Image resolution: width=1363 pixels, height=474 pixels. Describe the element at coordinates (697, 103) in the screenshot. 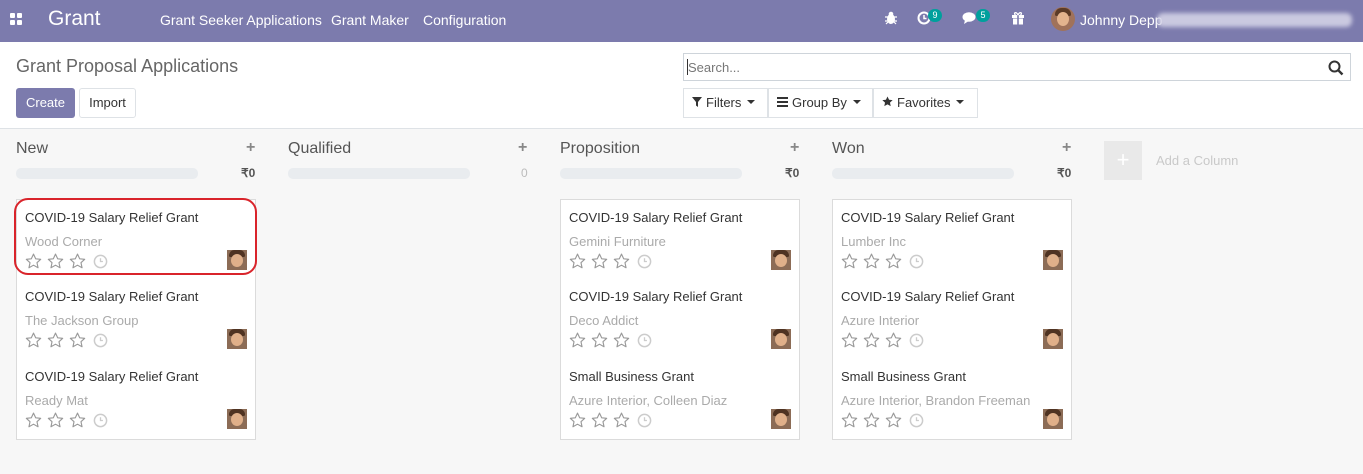

I see `filter-funnel-icon` at that location.